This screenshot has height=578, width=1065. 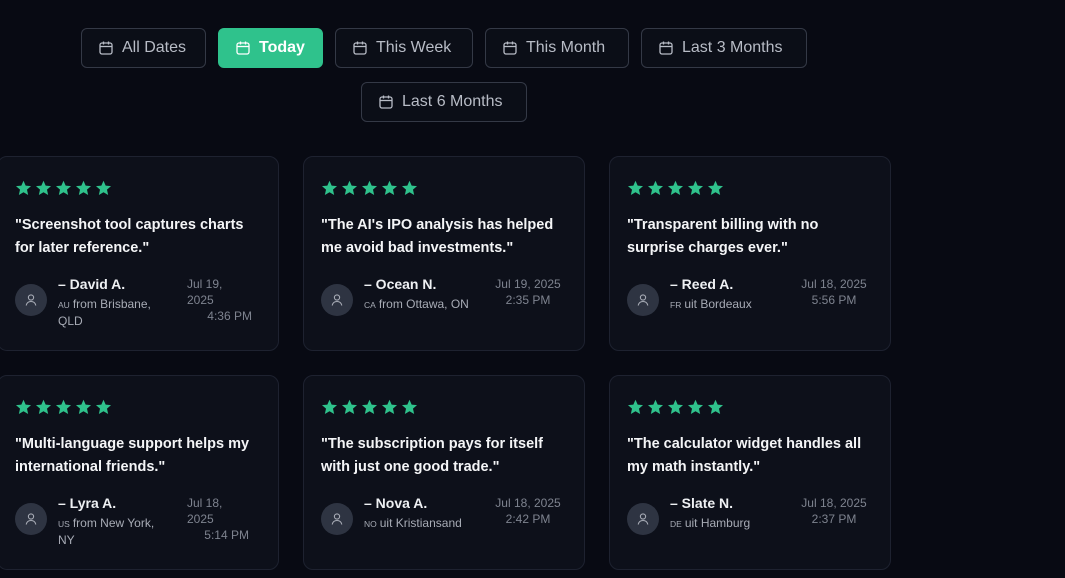 I want to click on location-text: from Ottawa, ON, so click(x=423, y=304).